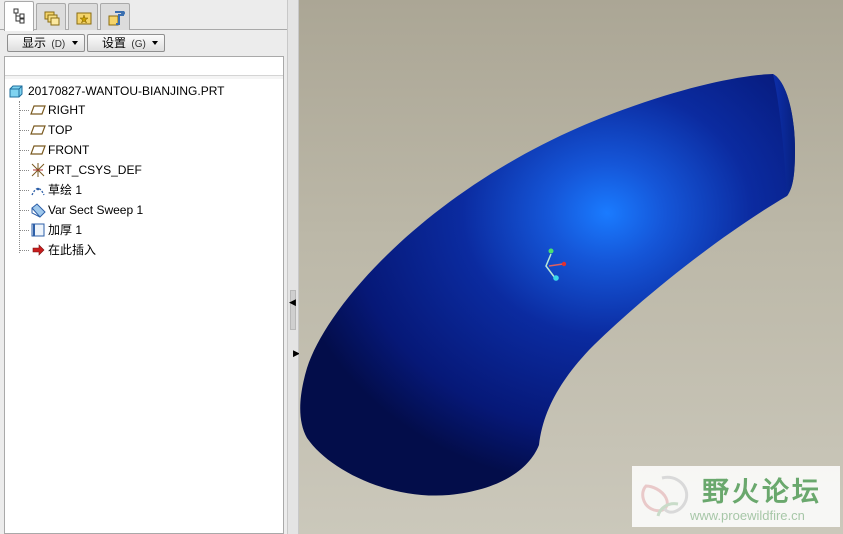 The width and height of the screenshot is (843, 534). Describe the element at coordinates (69, 150) in the screenshot. I see `tree-item-label: FRONT` at that location.